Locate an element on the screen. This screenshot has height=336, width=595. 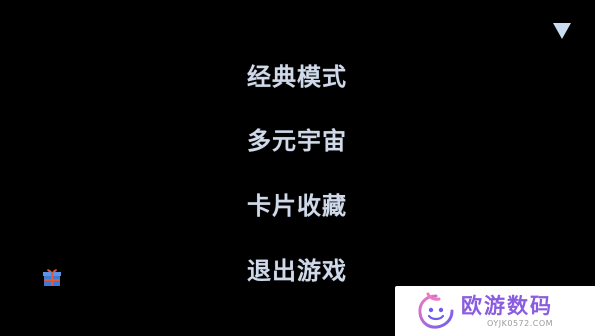
menu-item-classic-mode: 经典模式 is located at coordinates (297, 74).